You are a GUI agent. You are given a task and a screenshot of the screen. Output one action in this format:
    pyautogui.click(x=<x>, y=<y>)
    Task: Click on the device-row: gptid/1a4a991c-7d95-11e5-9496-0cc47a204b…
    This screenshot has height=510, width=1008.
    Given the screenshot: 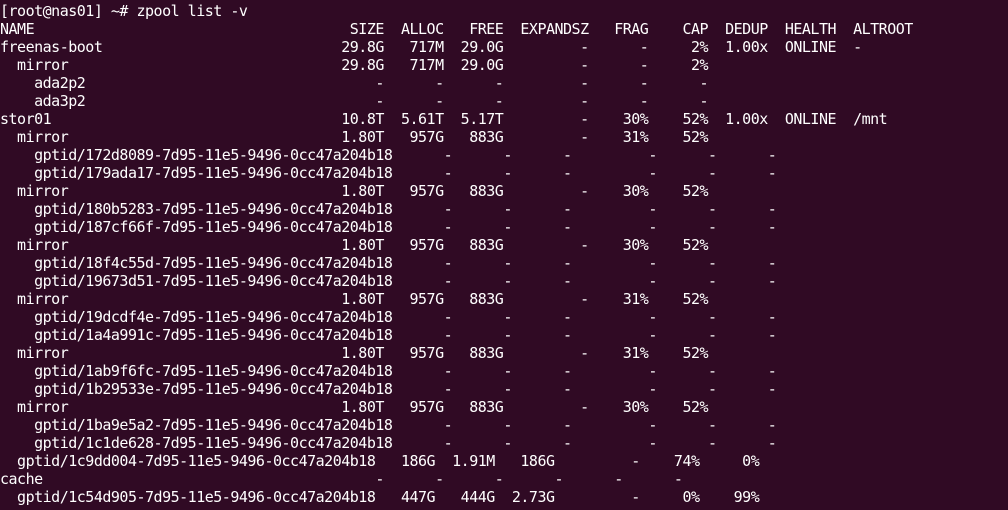 What is the action you would take?
    pyautogui.click(x=388, y=335)
    